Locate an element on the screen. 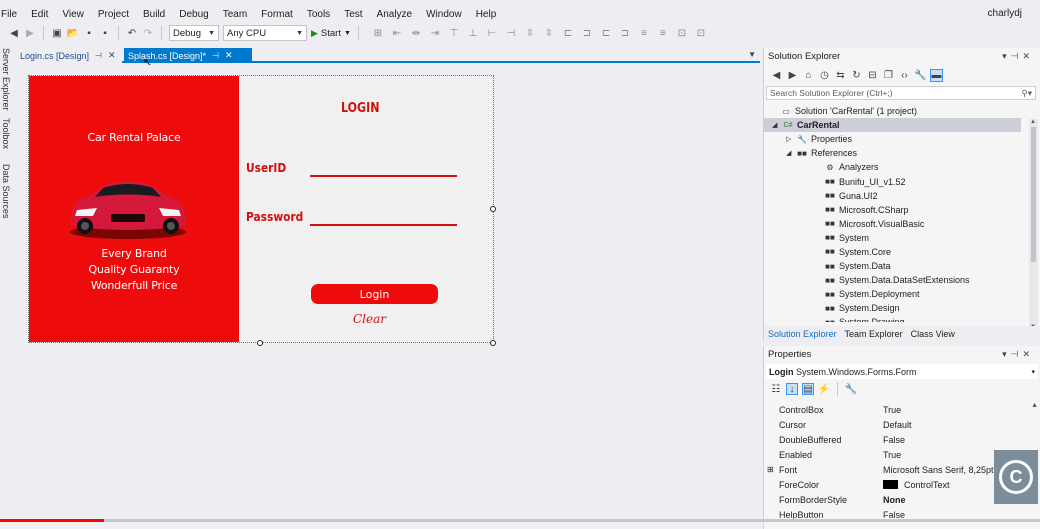  property-value: Default is located at coordinates (961, 425).